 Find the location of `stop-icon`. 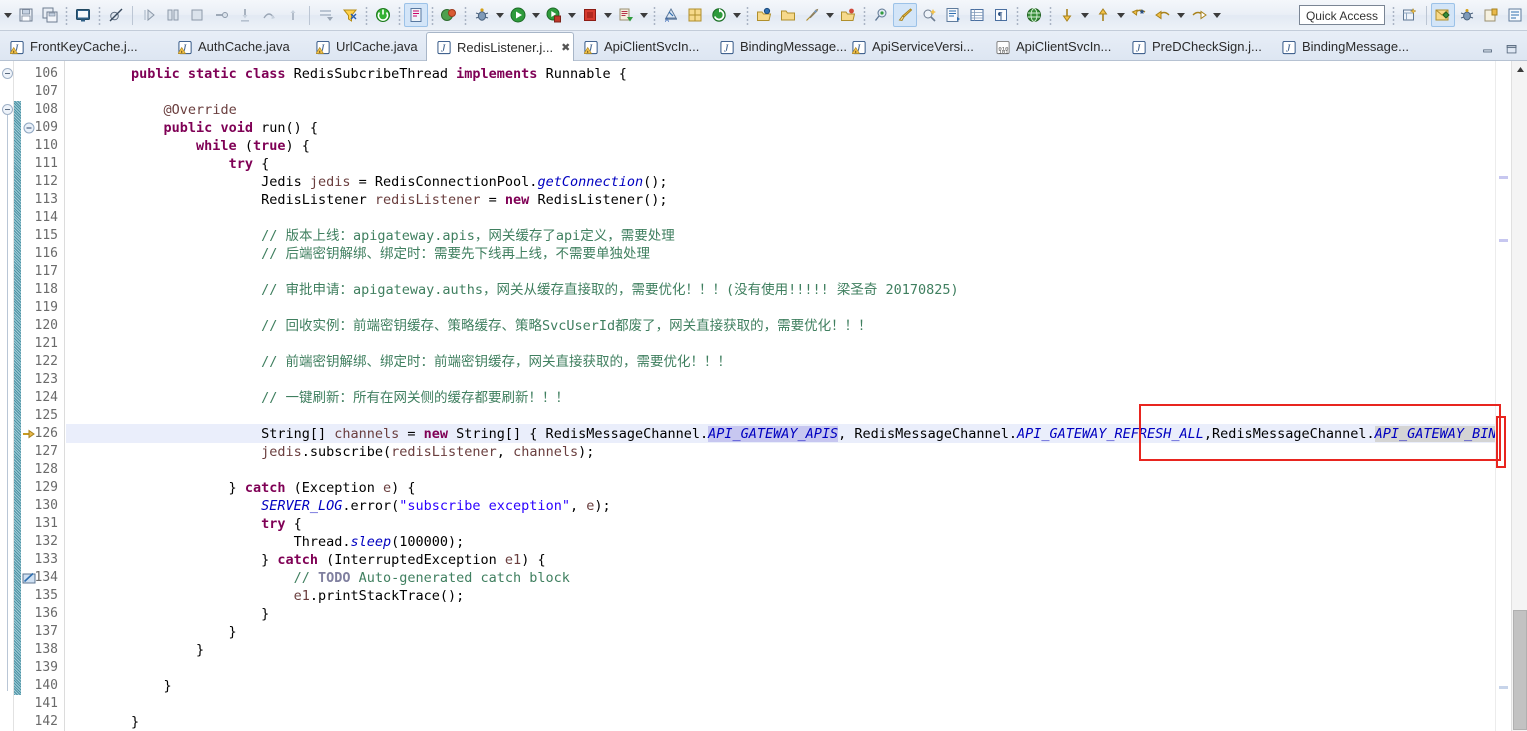

stop-icon is located at coordinates (590, 15).